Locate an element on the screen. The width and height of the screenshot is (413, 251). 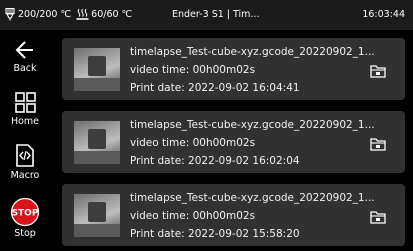
home-grid-icon is located at coordinates (25, 102).